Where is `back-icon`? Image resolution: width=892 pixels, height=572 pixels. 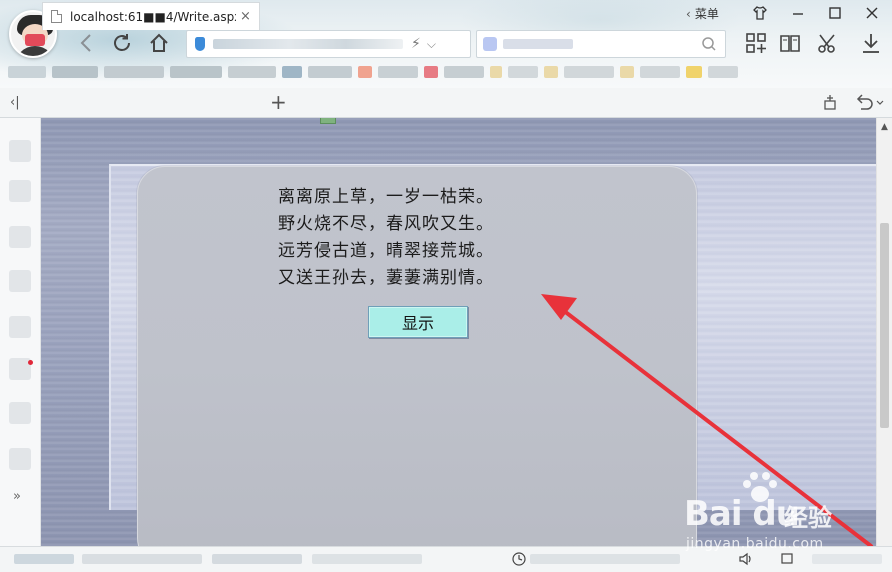
back-icon is located at coordinates (87, 43).